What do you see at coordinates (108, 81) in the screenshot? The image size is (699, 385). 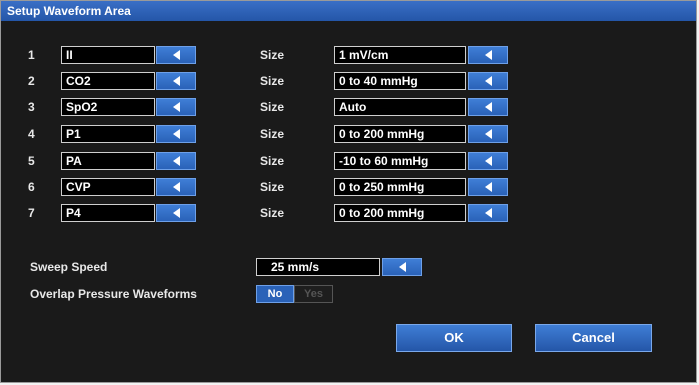 I see `waveform-select-2: CO2` at bounding box center [108, 81].